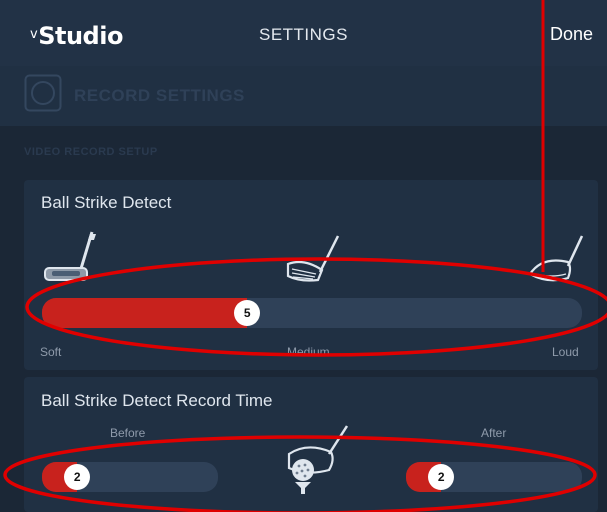  I want to click on soft-label: Soft, so click(51, 352).